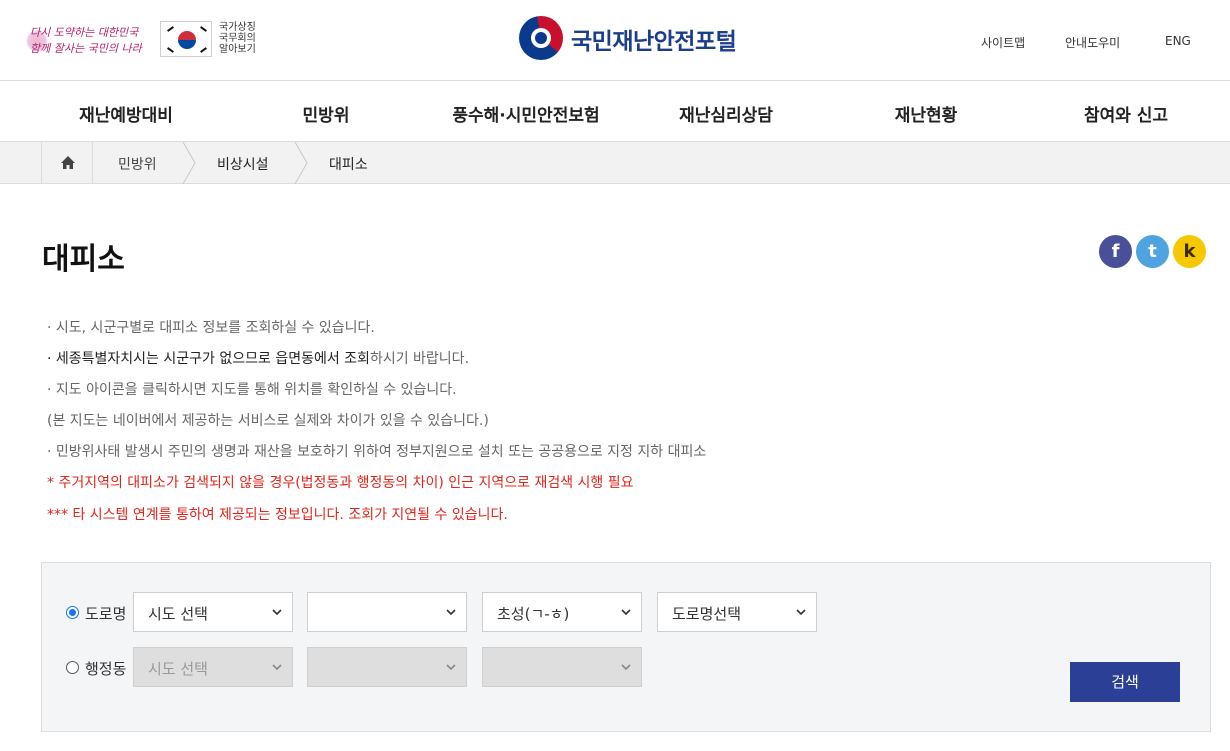 The image size is (1230, 751). What do you see at coordinates (387, 612) in the screenshot?
I see `road-sigungu-select` at bounding box center [387, 612].